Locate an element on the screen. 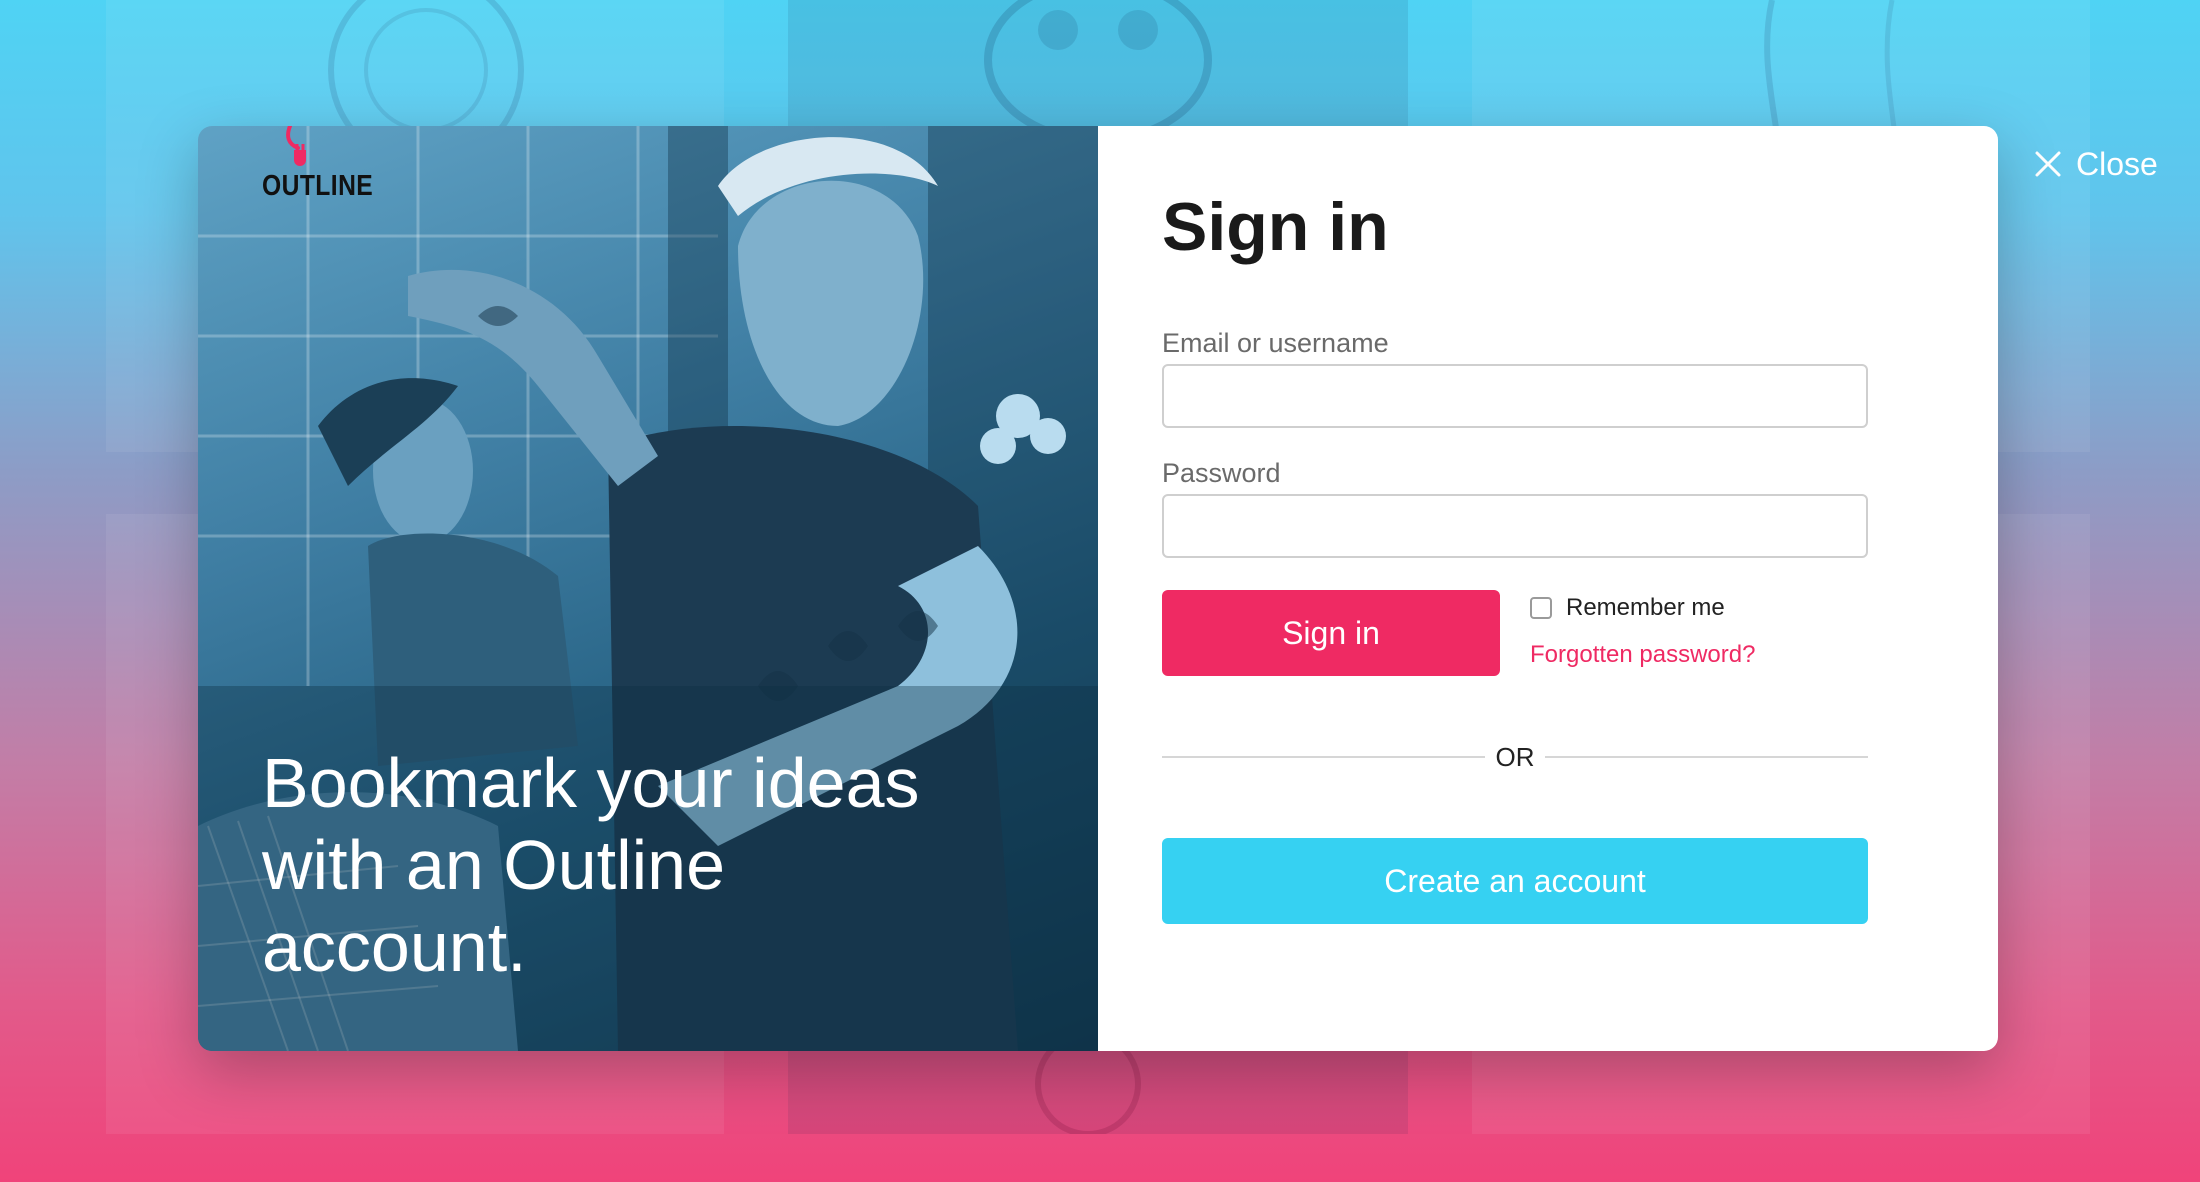 This screenshot has height=1182, width=2200. logo-wordmark: OUTLINE is located at coordinates (318, 186).